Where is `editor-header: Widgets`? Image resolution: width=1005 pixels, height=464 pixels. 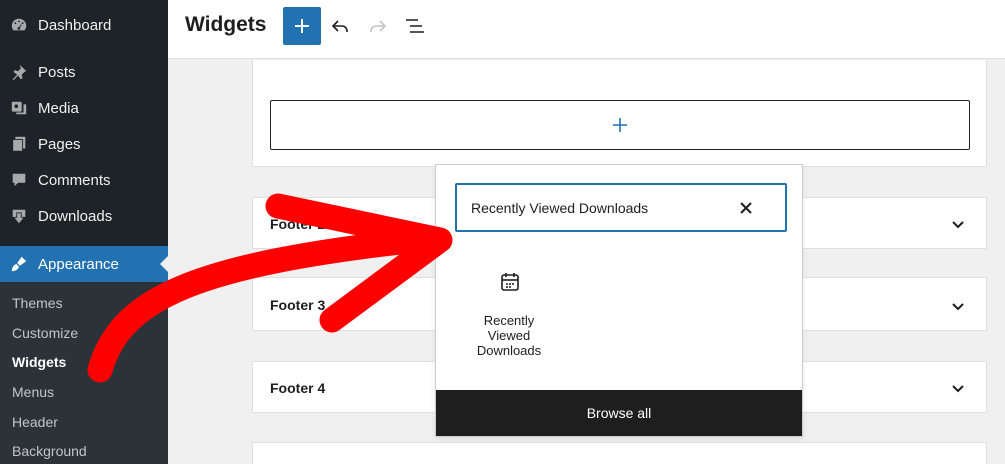 editor-header: Widgets is located at coordinates (586, 29).